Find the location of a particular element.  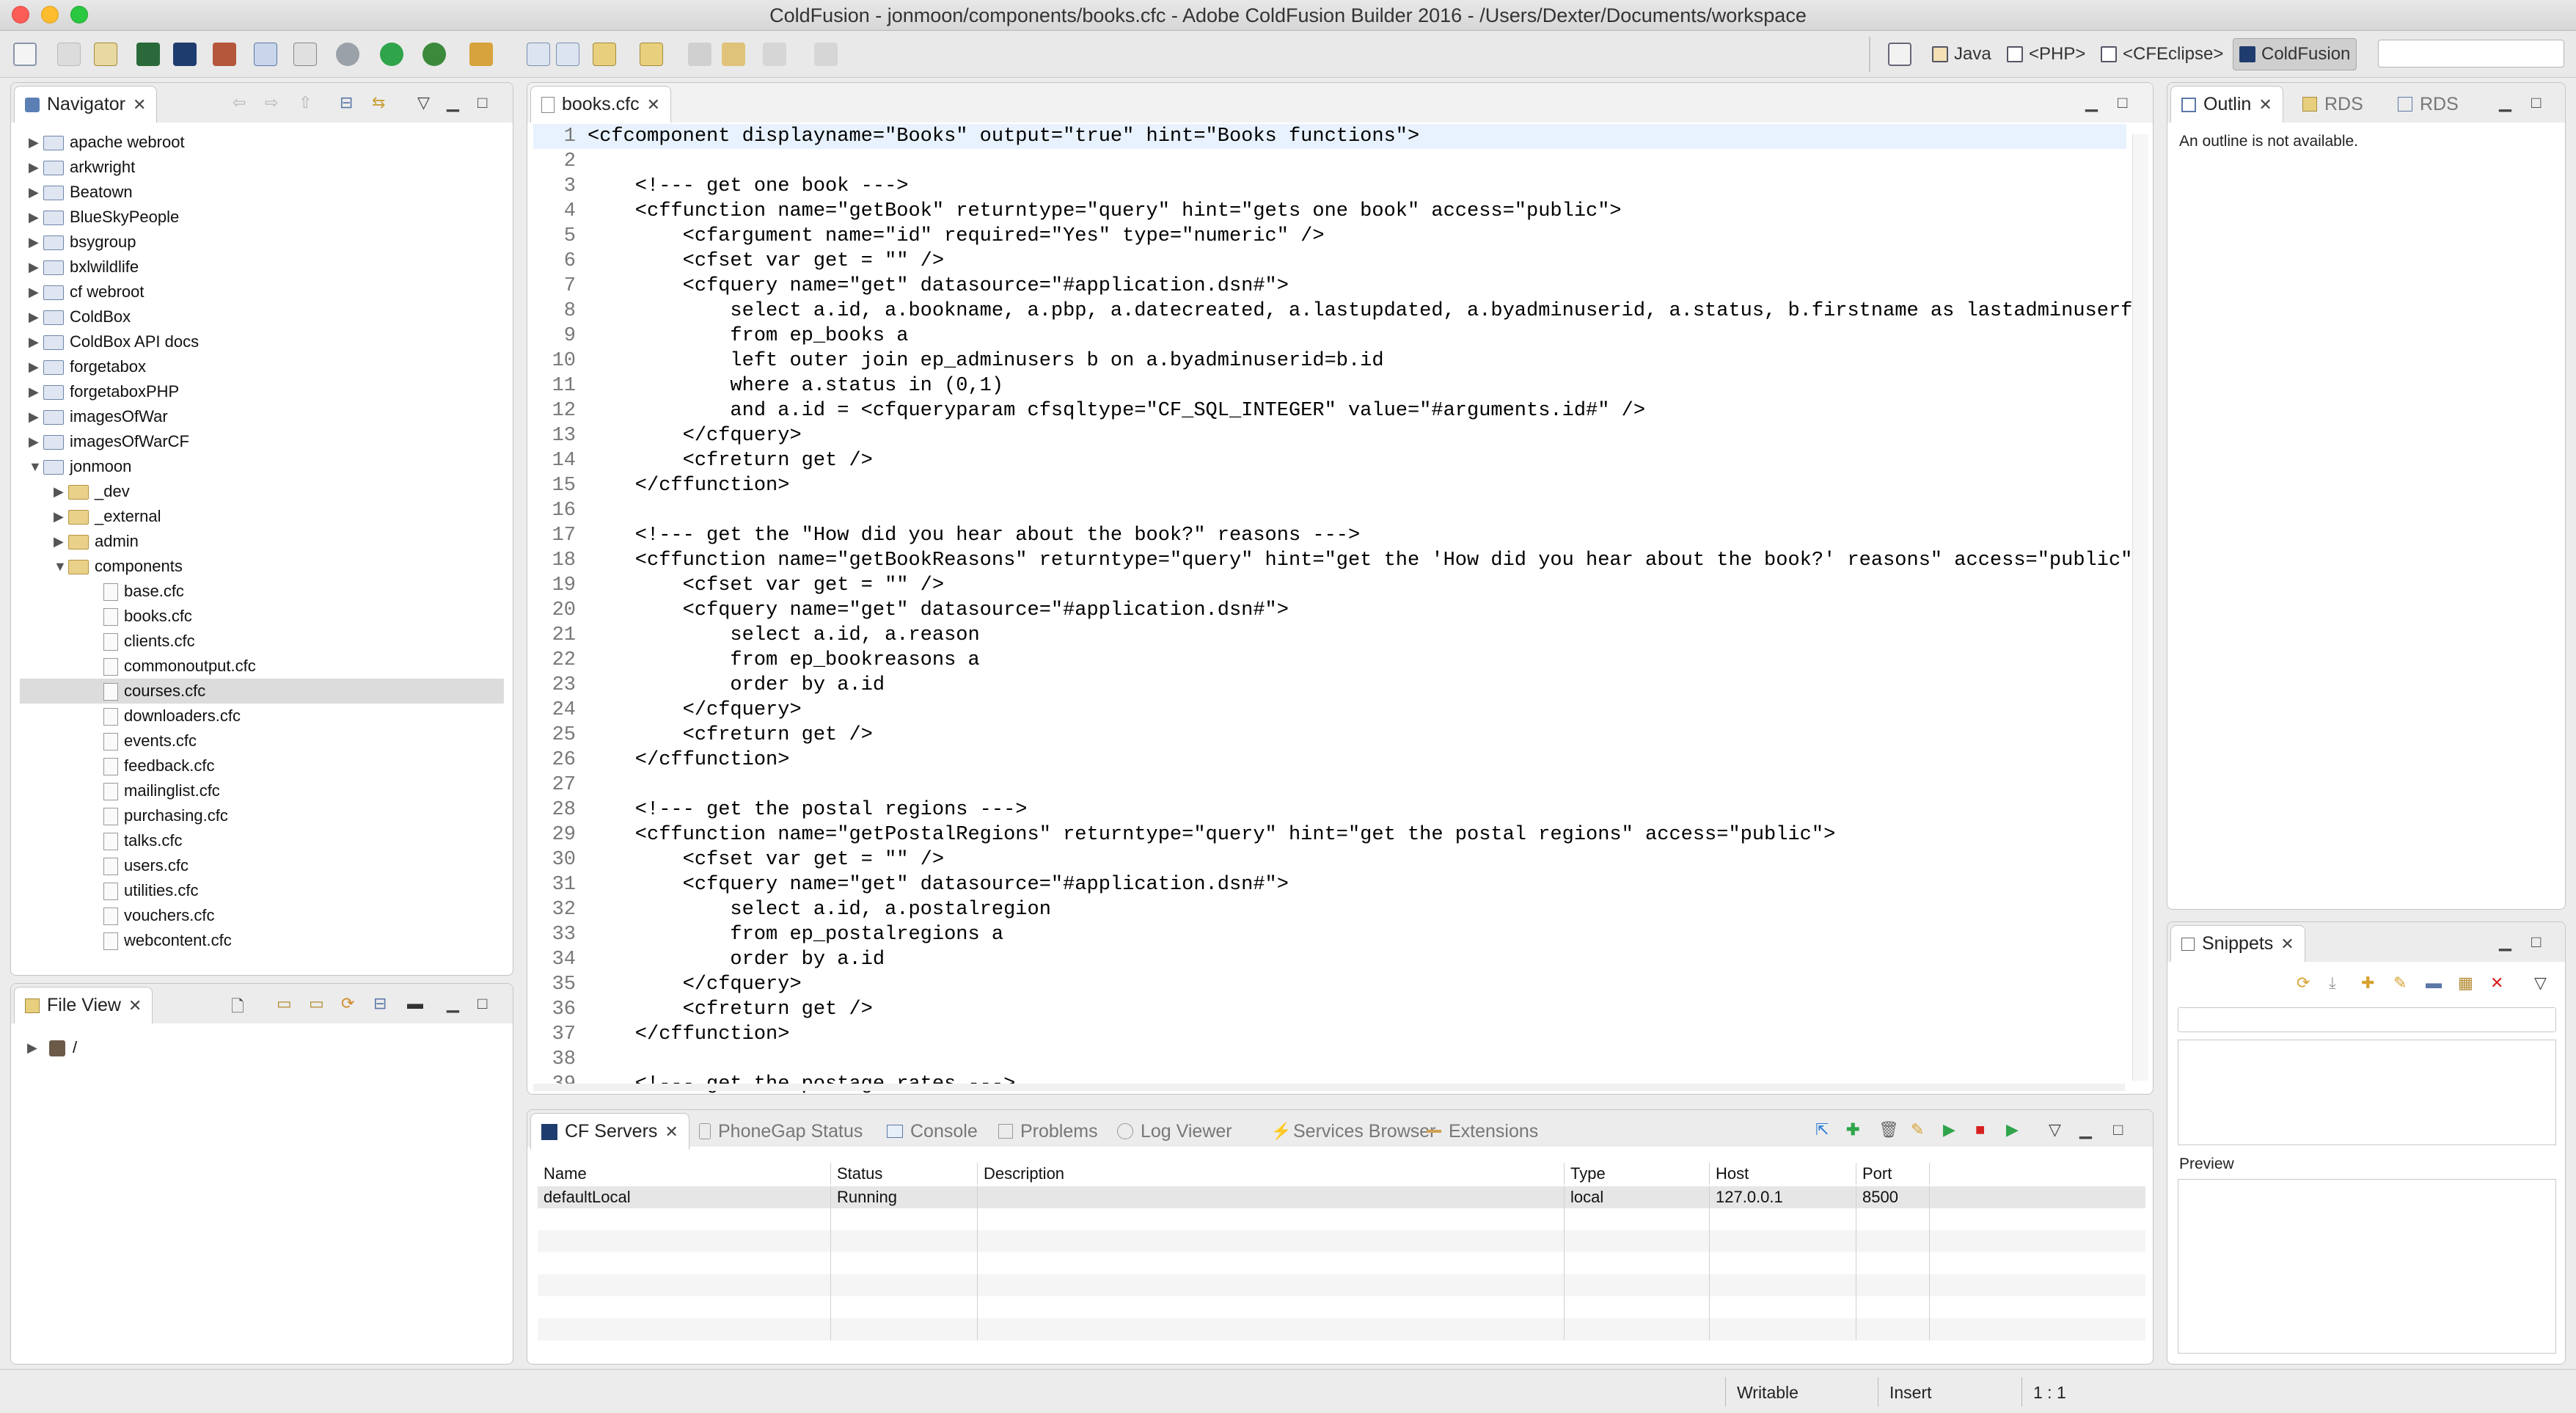

tab-cf-servers: CF Servers ✕ is located at coordinates (609, 1131).